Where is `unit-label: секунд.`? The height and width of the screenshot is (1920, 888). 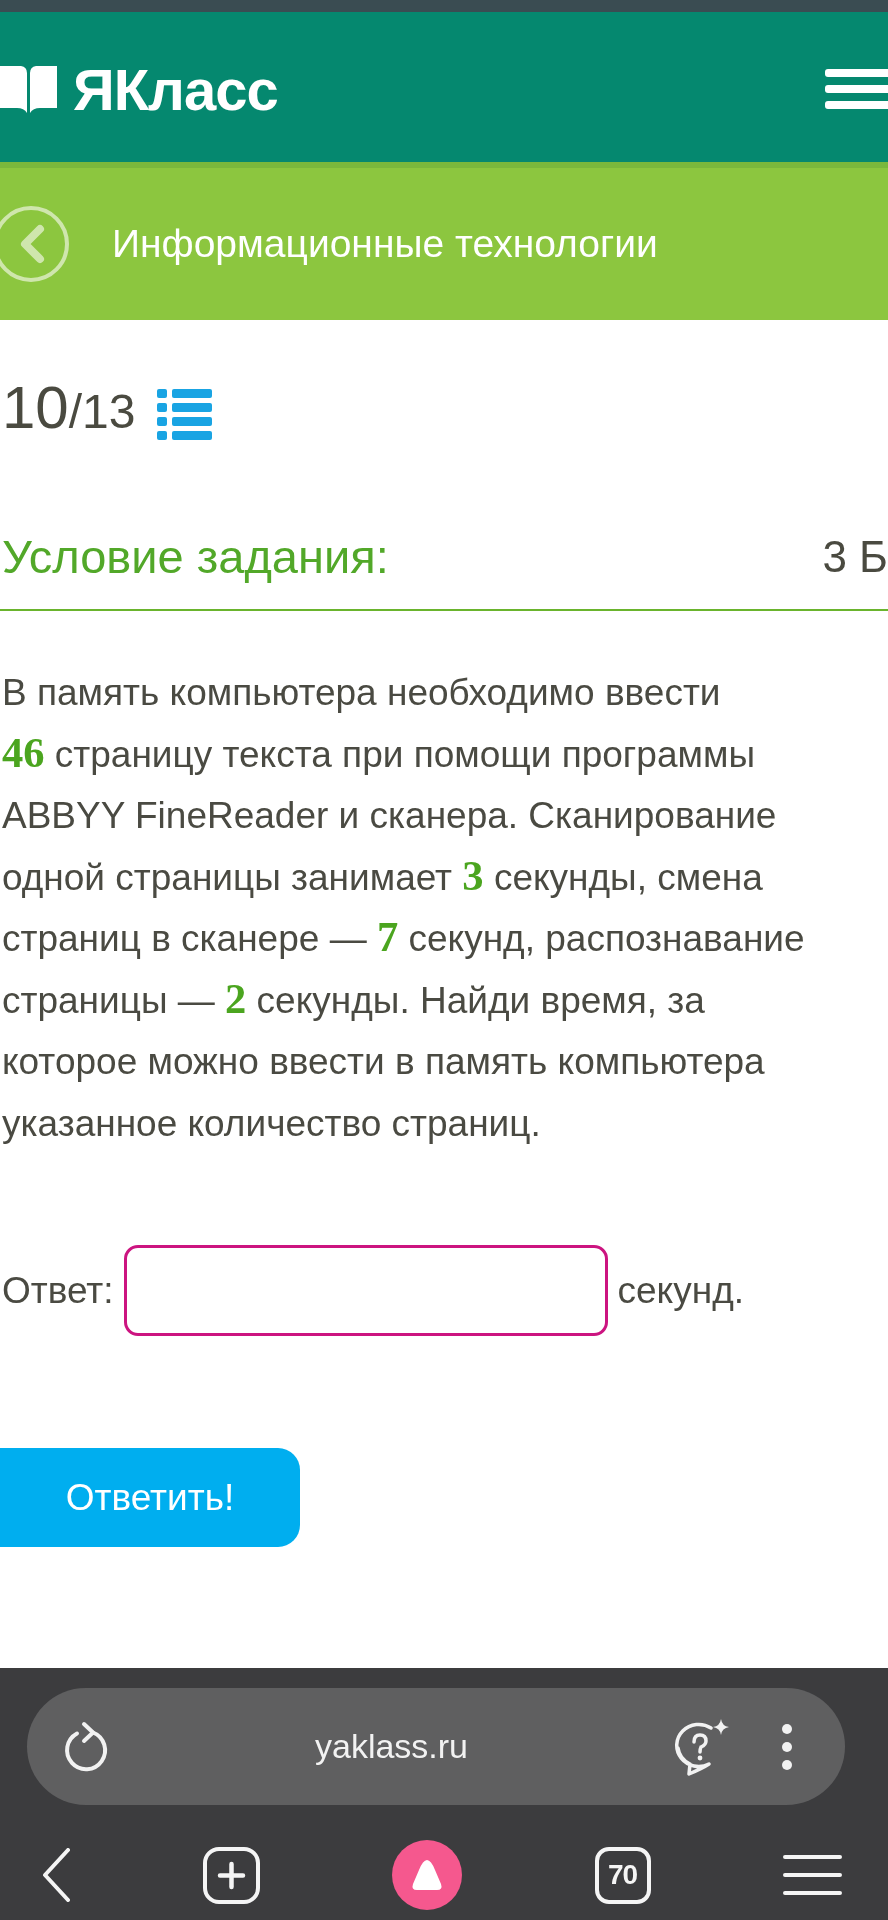 unit-label: секунд. is located at coordinates (681, 1290).